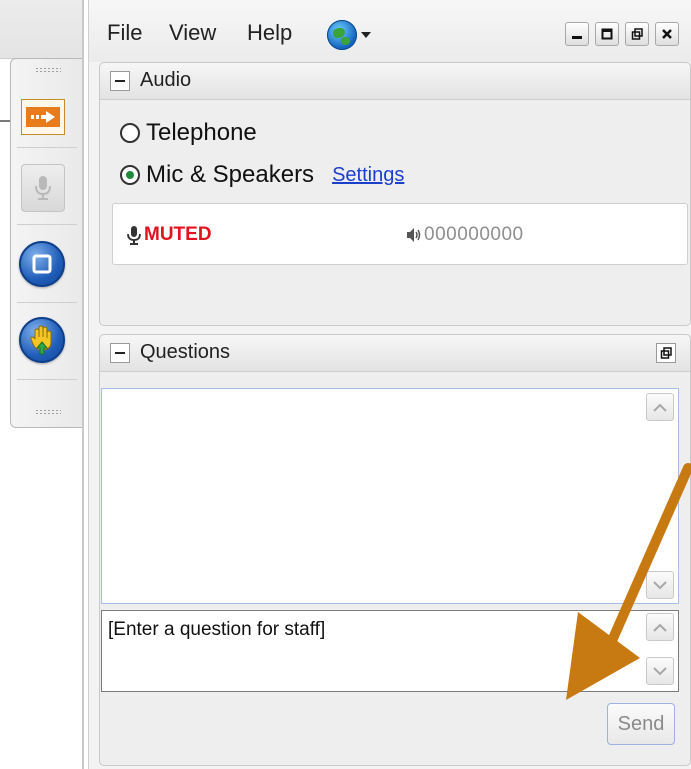  Describe the element at coordinates (269, 33) in the screenshot. I see `menu-help: Help` at that location.